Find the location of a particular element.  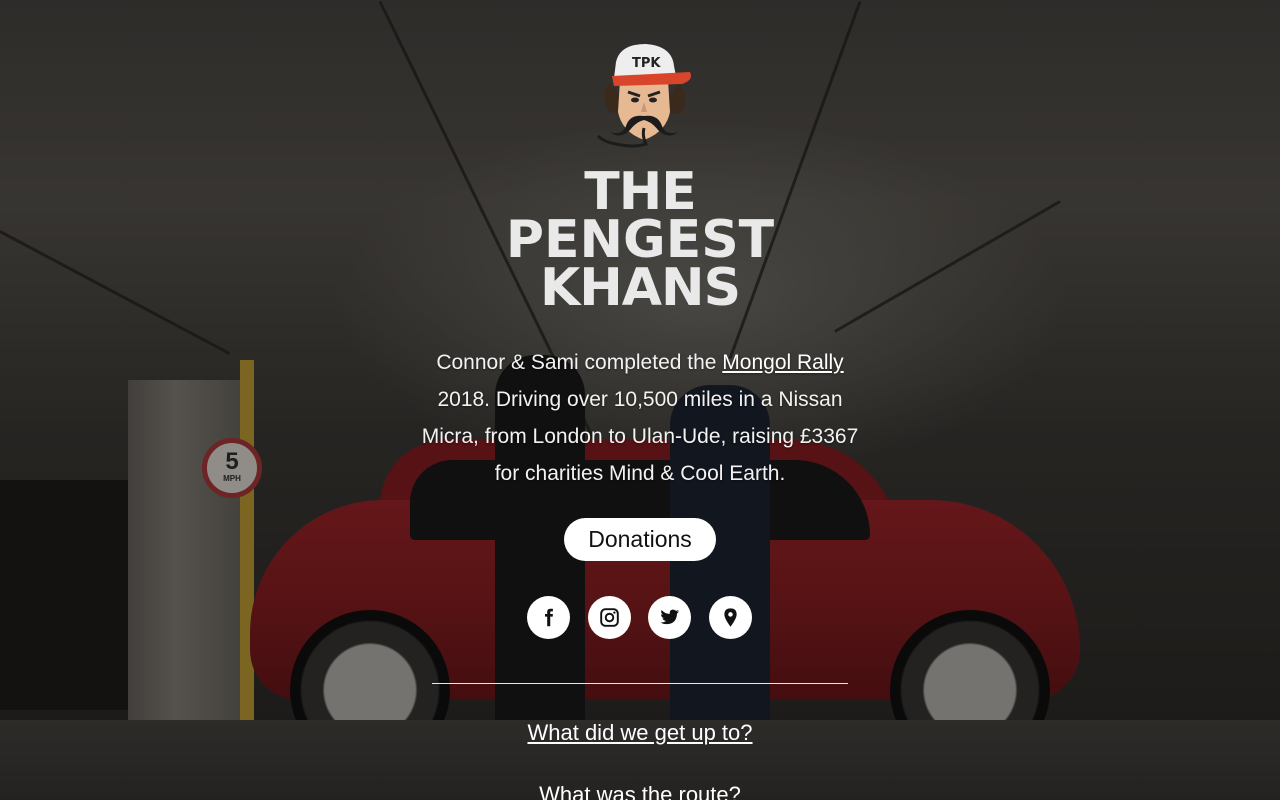

what-did-we-get-up-to-link: What did we get up to? is located at coordinates (640, 733).